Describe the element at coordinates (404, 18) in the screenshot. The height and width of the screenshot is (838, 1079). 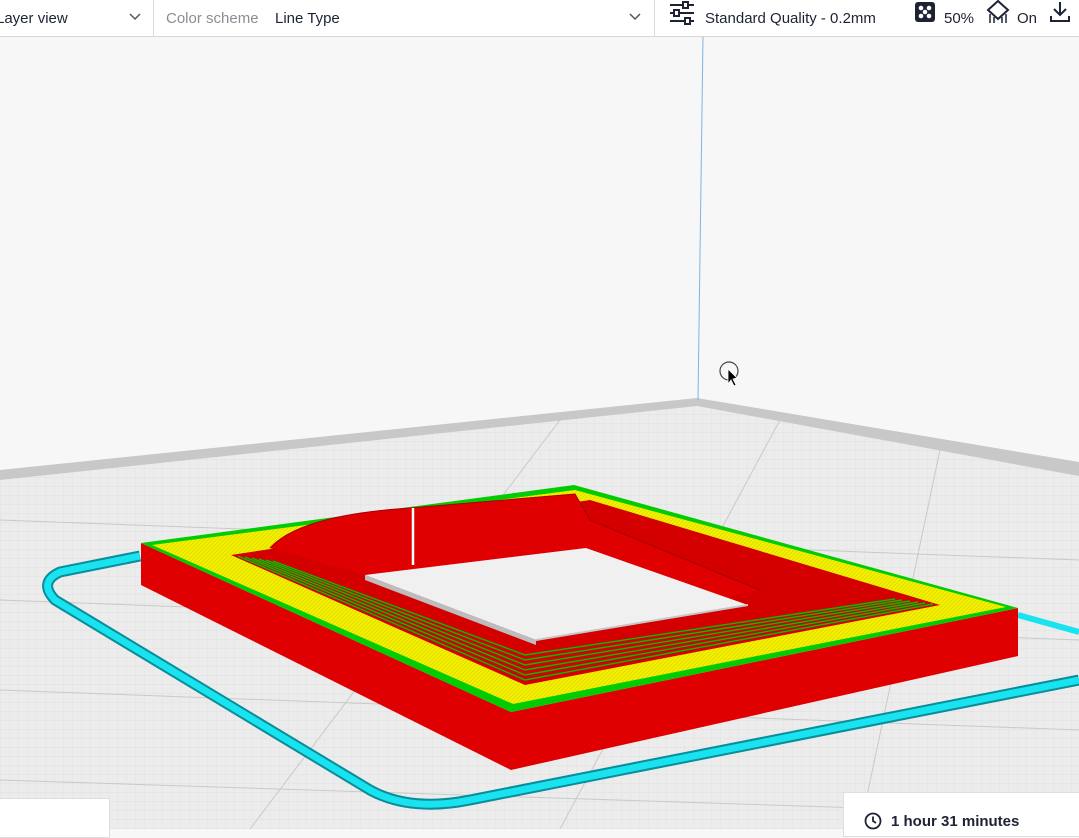
I see `color-scheme-dropdown: Color scheme Line Type` at that location.